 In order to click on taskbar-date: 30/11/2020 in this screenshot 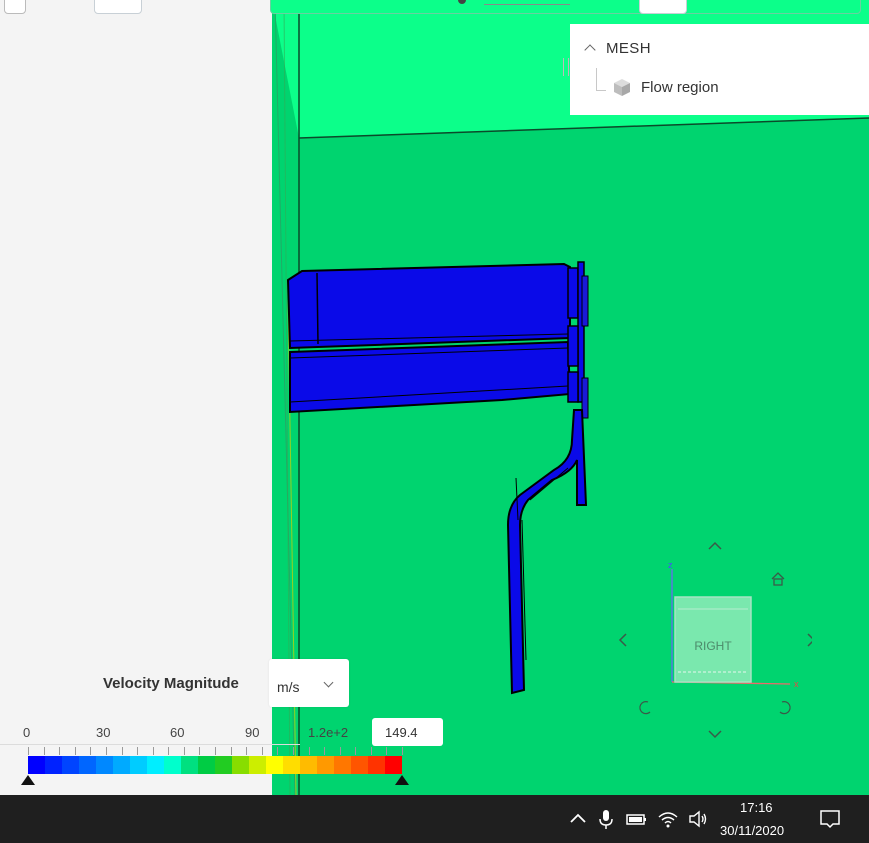, I will do `click(752, 830)`.